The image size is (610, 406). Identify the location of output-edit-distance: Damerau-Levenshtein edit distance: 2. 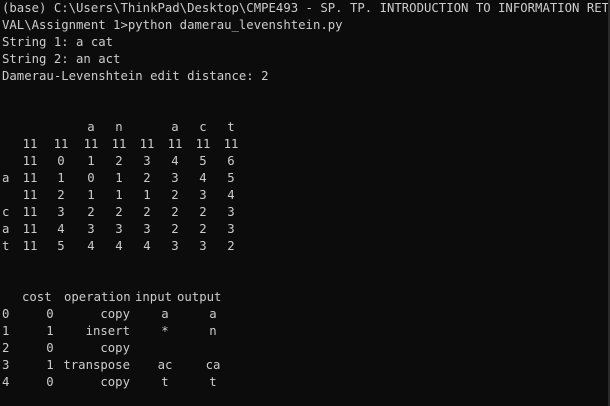
(135, 76).